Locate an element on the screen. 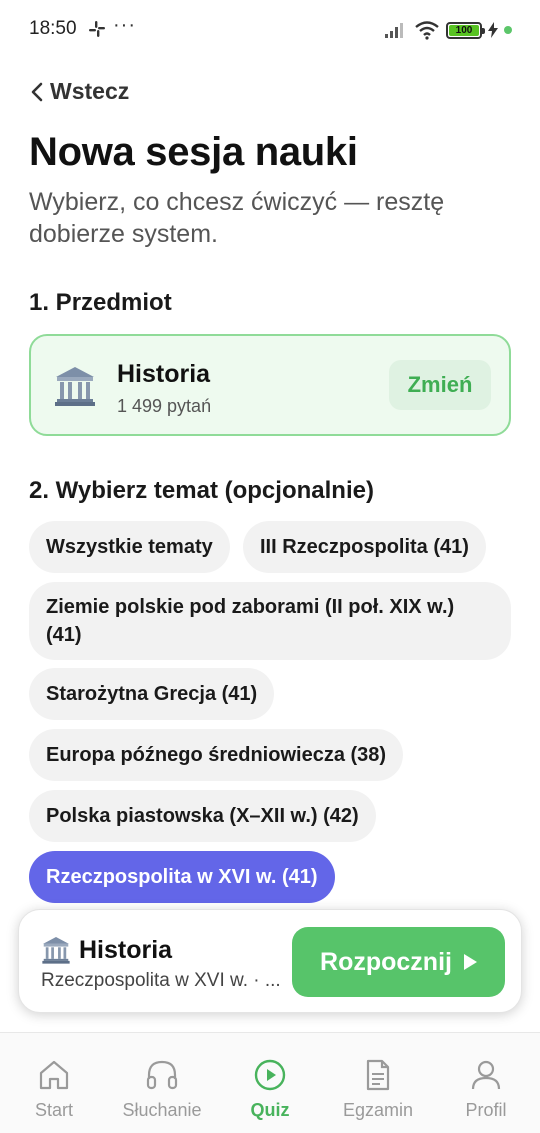 Image resolution: width=540 pixels, height=1133 pixels. start-button-label: Rozpocznij is located at coordinates (386, 961).